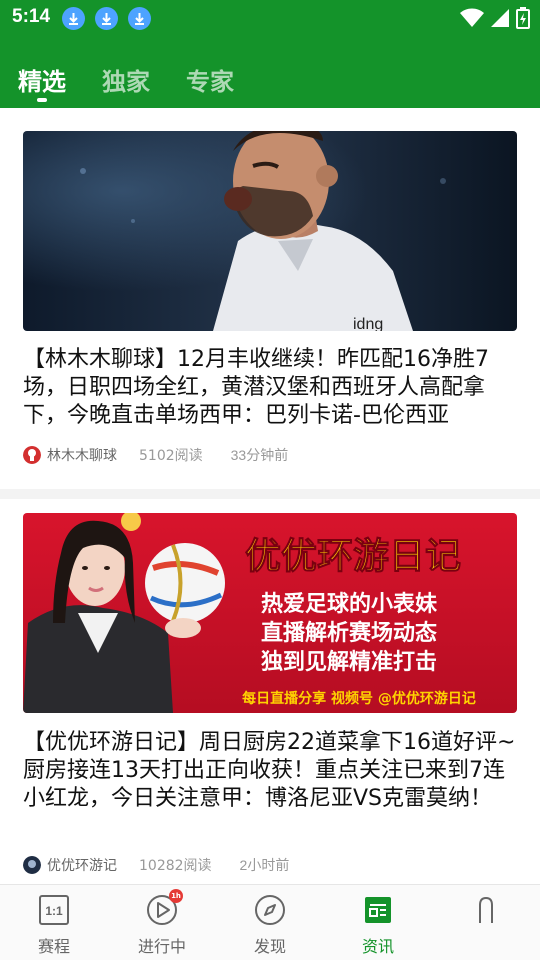  I want to click on post-time: 2小时前, so click(264, 865).